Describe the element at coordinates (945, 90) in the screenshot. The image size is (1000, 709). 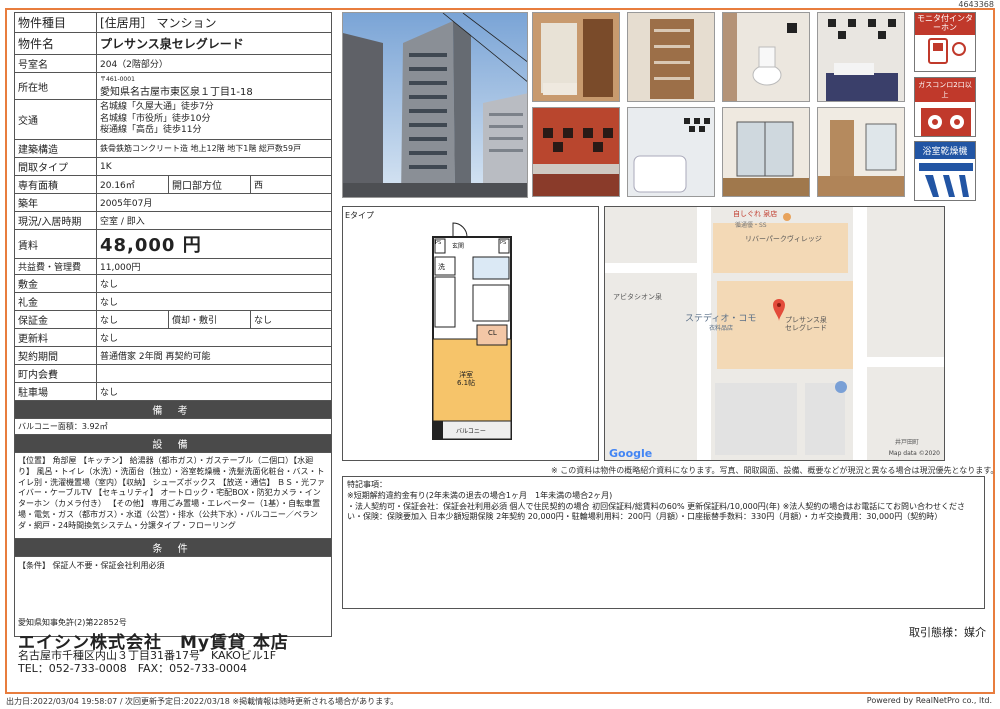
I see `badge-gas-label: ガスコンロ2口以上` at that location.